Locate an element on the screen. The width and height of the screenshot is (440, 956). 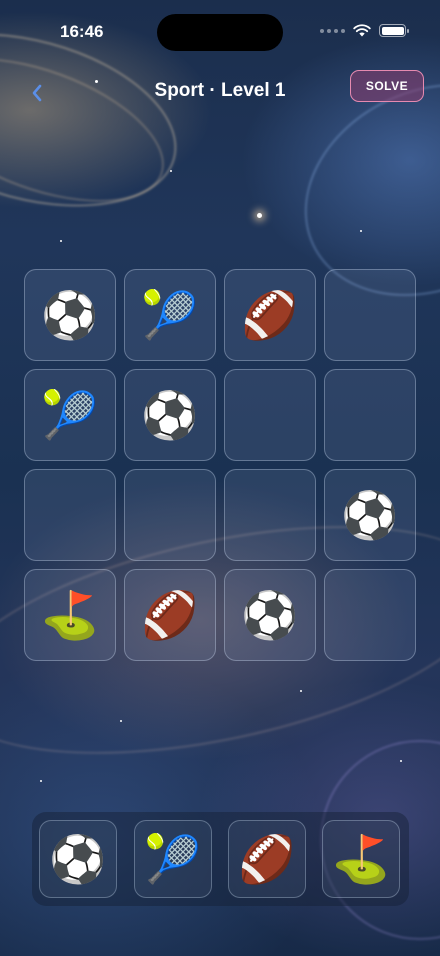
status-icons is located at coordinates (364, 30).